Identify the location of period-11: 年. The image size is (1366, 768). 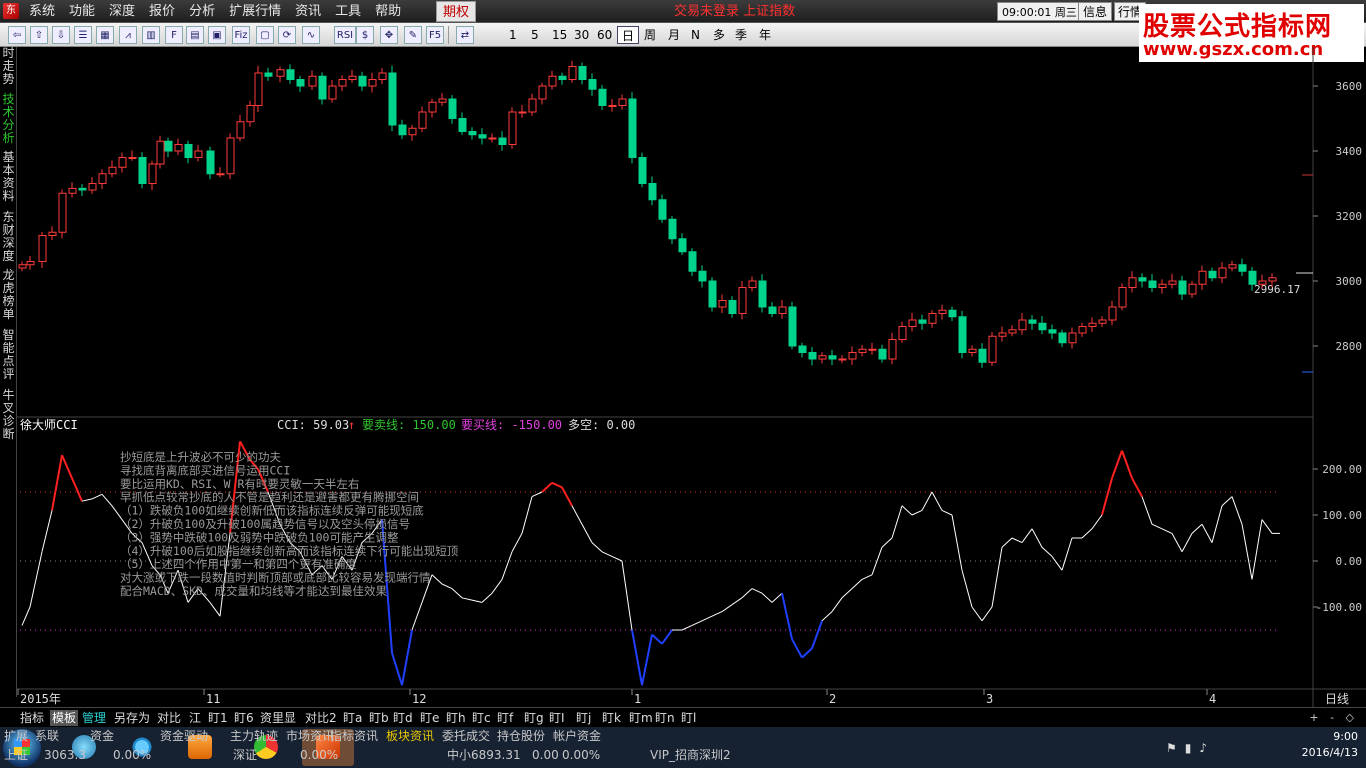
(765, 35).